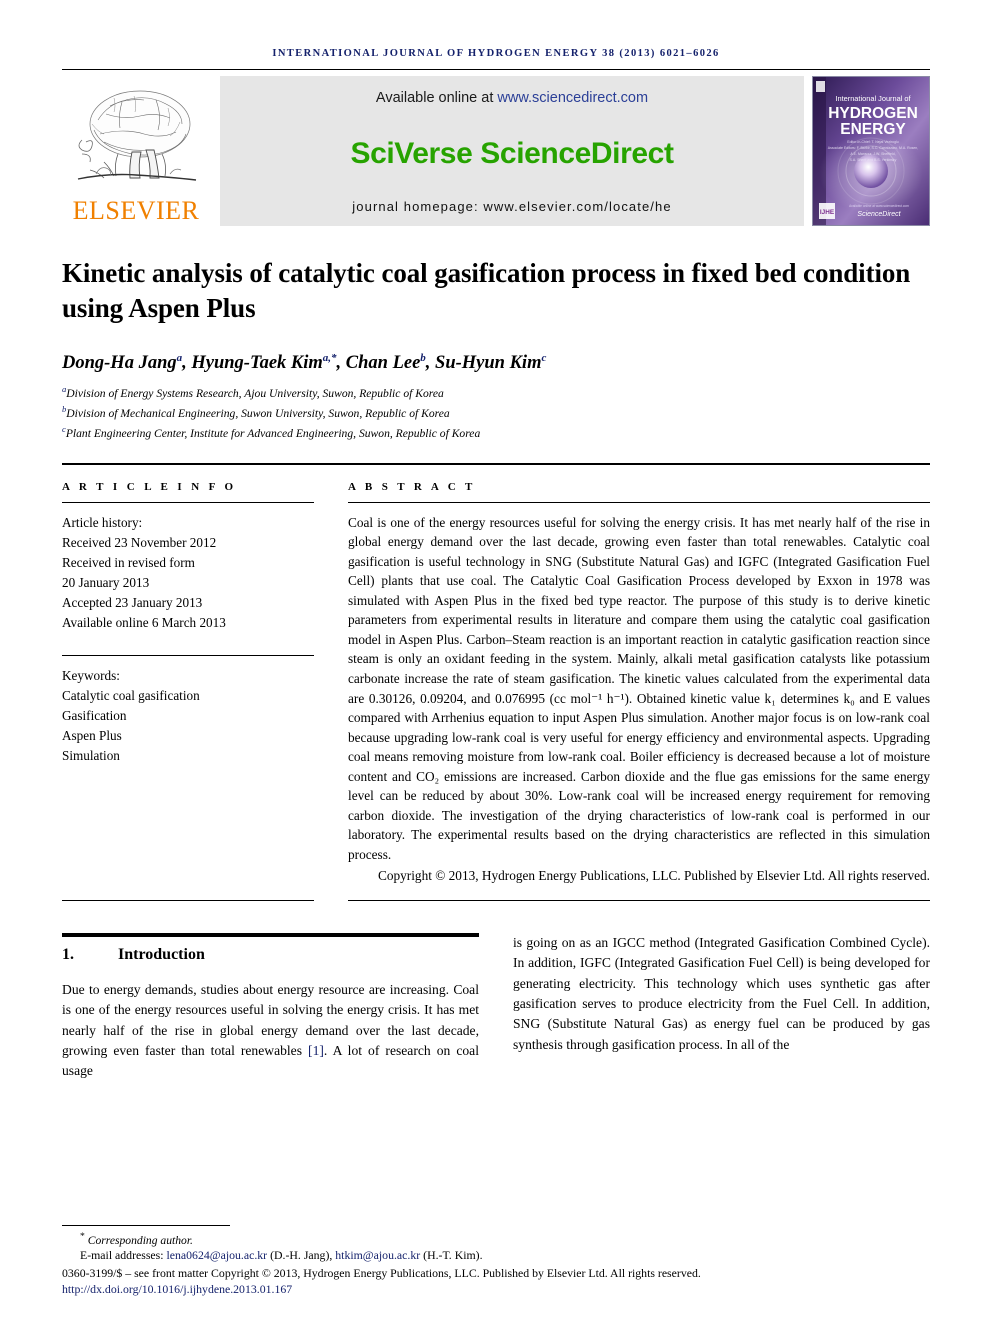 This screenshot has width=992, height=1323. Describe the element at coordinates (217, 1255) in the screenshot. I see `email-link-1: lena0624@ajou.ac.kr` at that location.